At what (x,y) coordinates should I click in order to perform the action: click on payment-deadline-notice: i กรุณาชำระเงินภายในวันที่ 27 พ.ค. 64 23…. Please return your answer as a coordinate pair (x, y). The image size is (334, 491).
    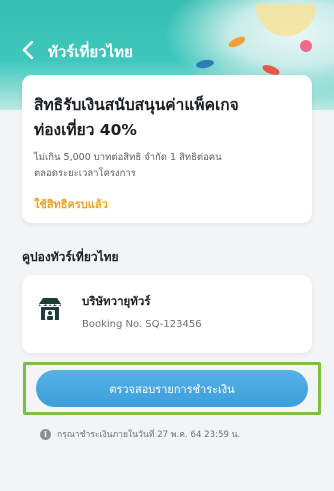
    Looking at the image, I should click on (185, 434).